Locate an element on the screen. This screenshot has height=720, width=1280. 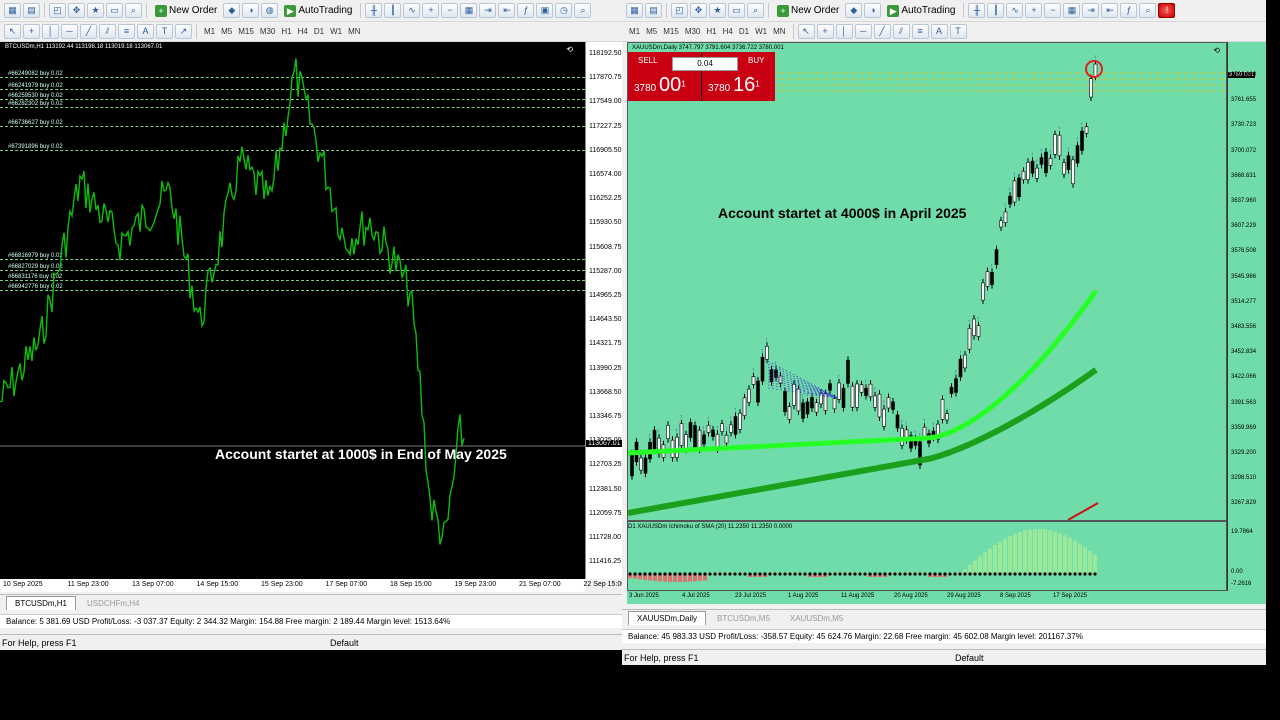
price-tick: 3730.723 is located at coordinates (1244, 125).